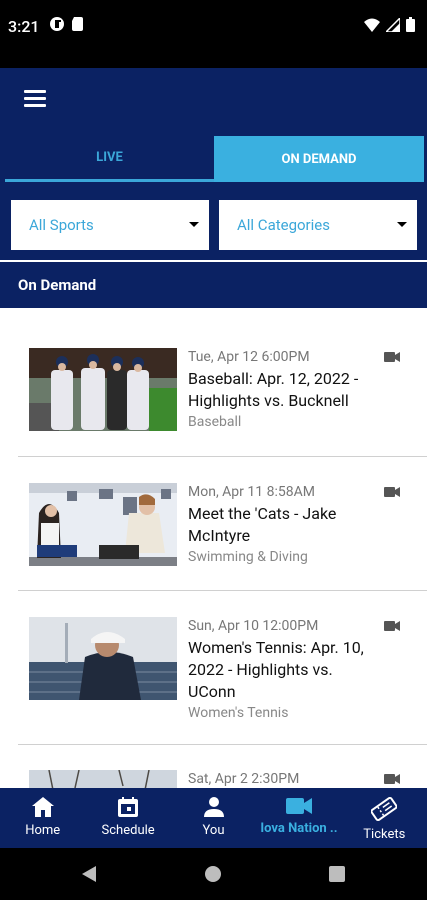 The image size is (427, 900). What do you see at coordinates (319, 159) in the screenshot?
I see `tab-on-demand: ON DEMAND` at bounding box center [319, 159].